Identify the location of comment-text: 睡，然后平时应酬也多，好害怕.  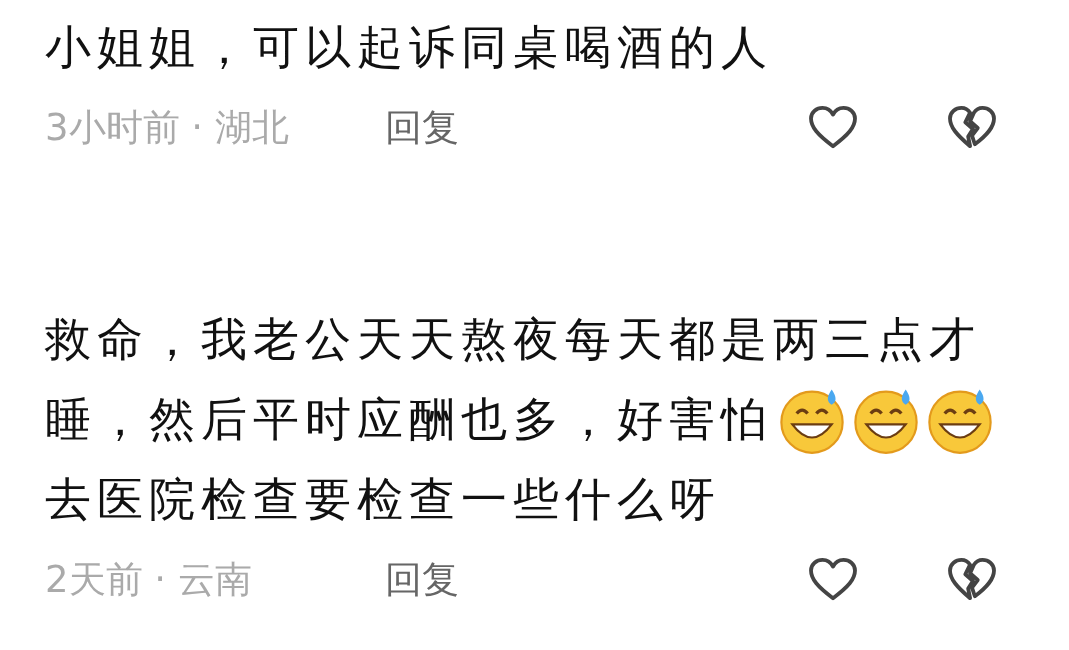
(409, 419).